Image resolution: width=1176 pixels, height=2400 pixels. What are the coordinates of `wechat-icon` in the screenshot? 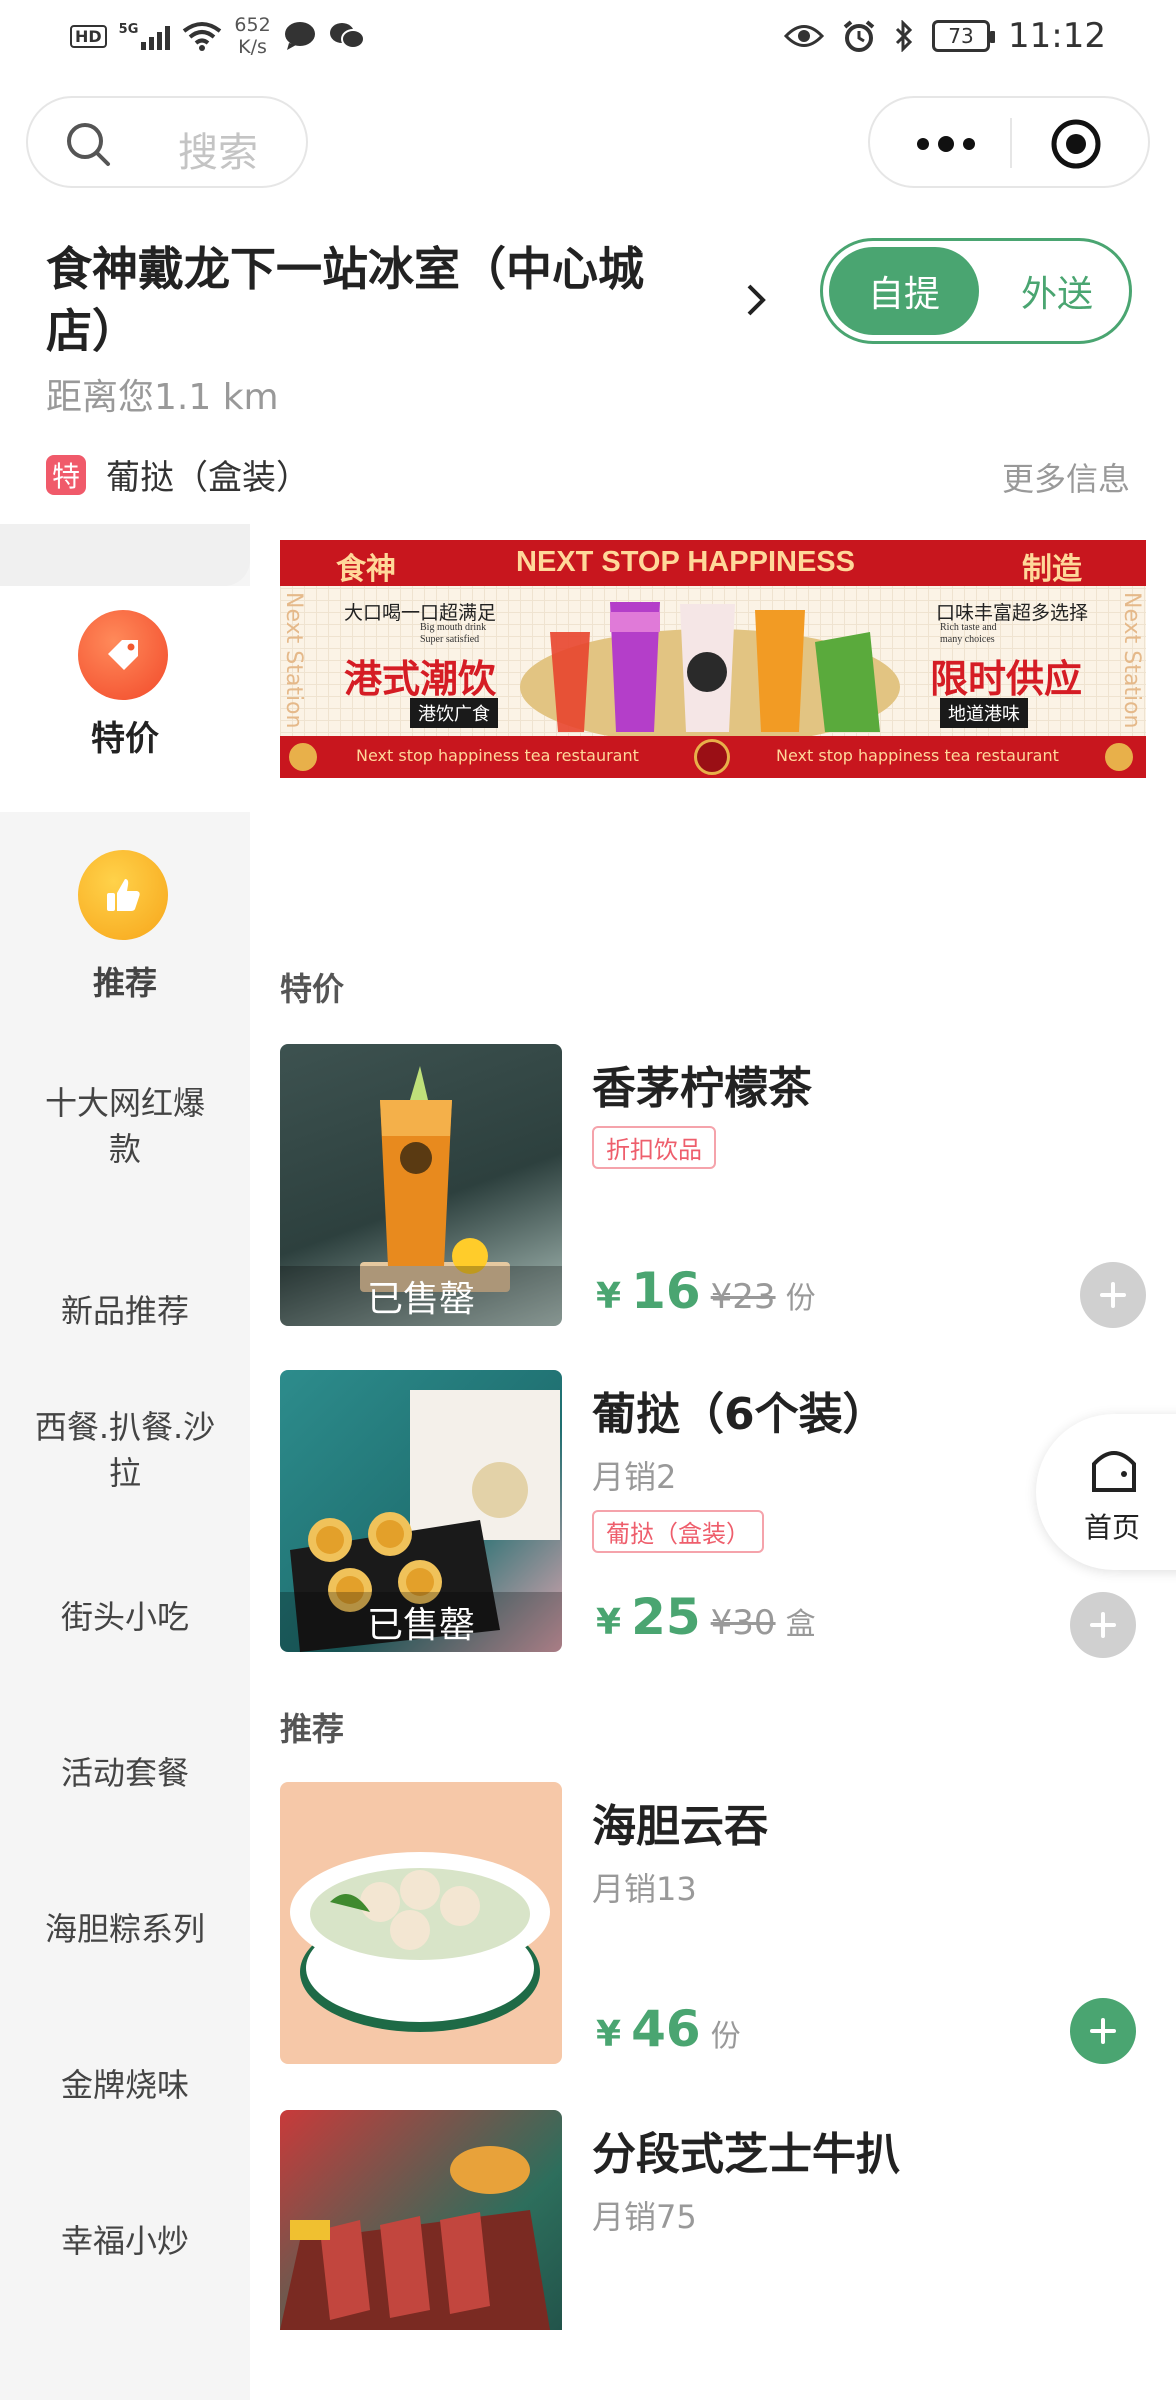 It's located at (347, 36).